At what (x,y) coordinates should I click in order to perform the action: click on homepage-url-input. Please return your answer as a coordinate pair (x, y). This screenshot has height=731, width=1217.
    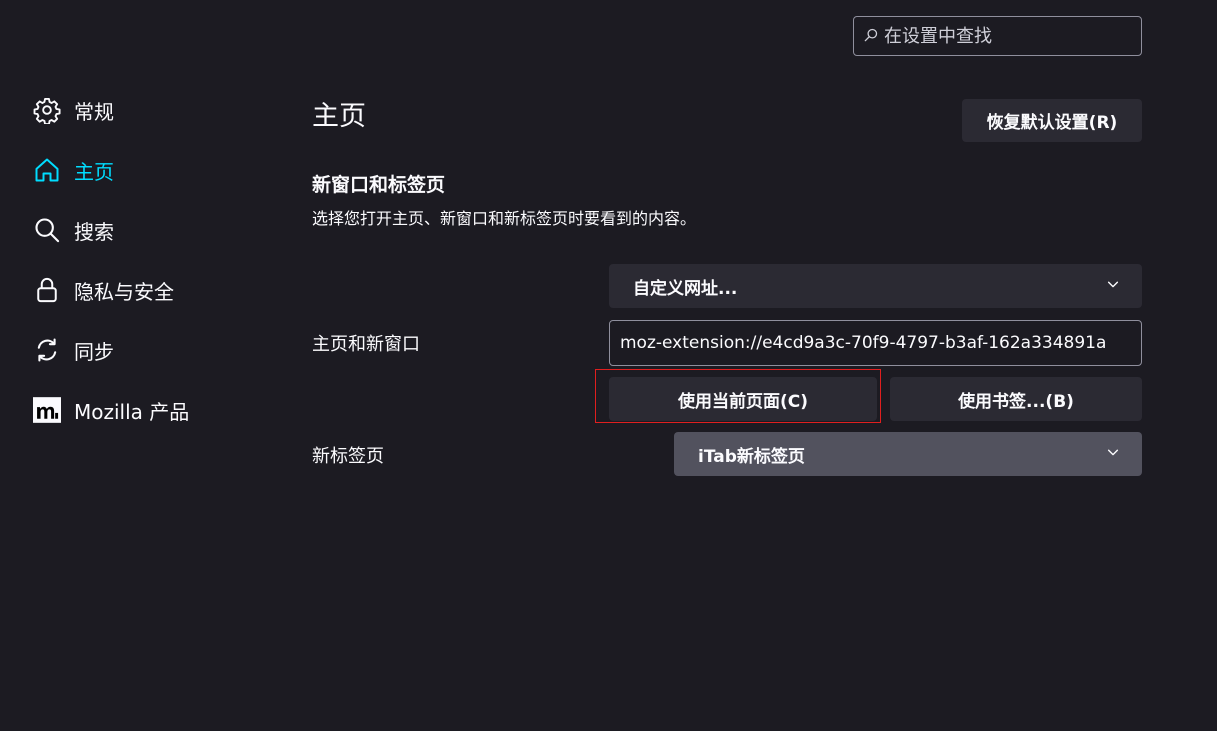
    Looking at the image, I should click on (875, 343).